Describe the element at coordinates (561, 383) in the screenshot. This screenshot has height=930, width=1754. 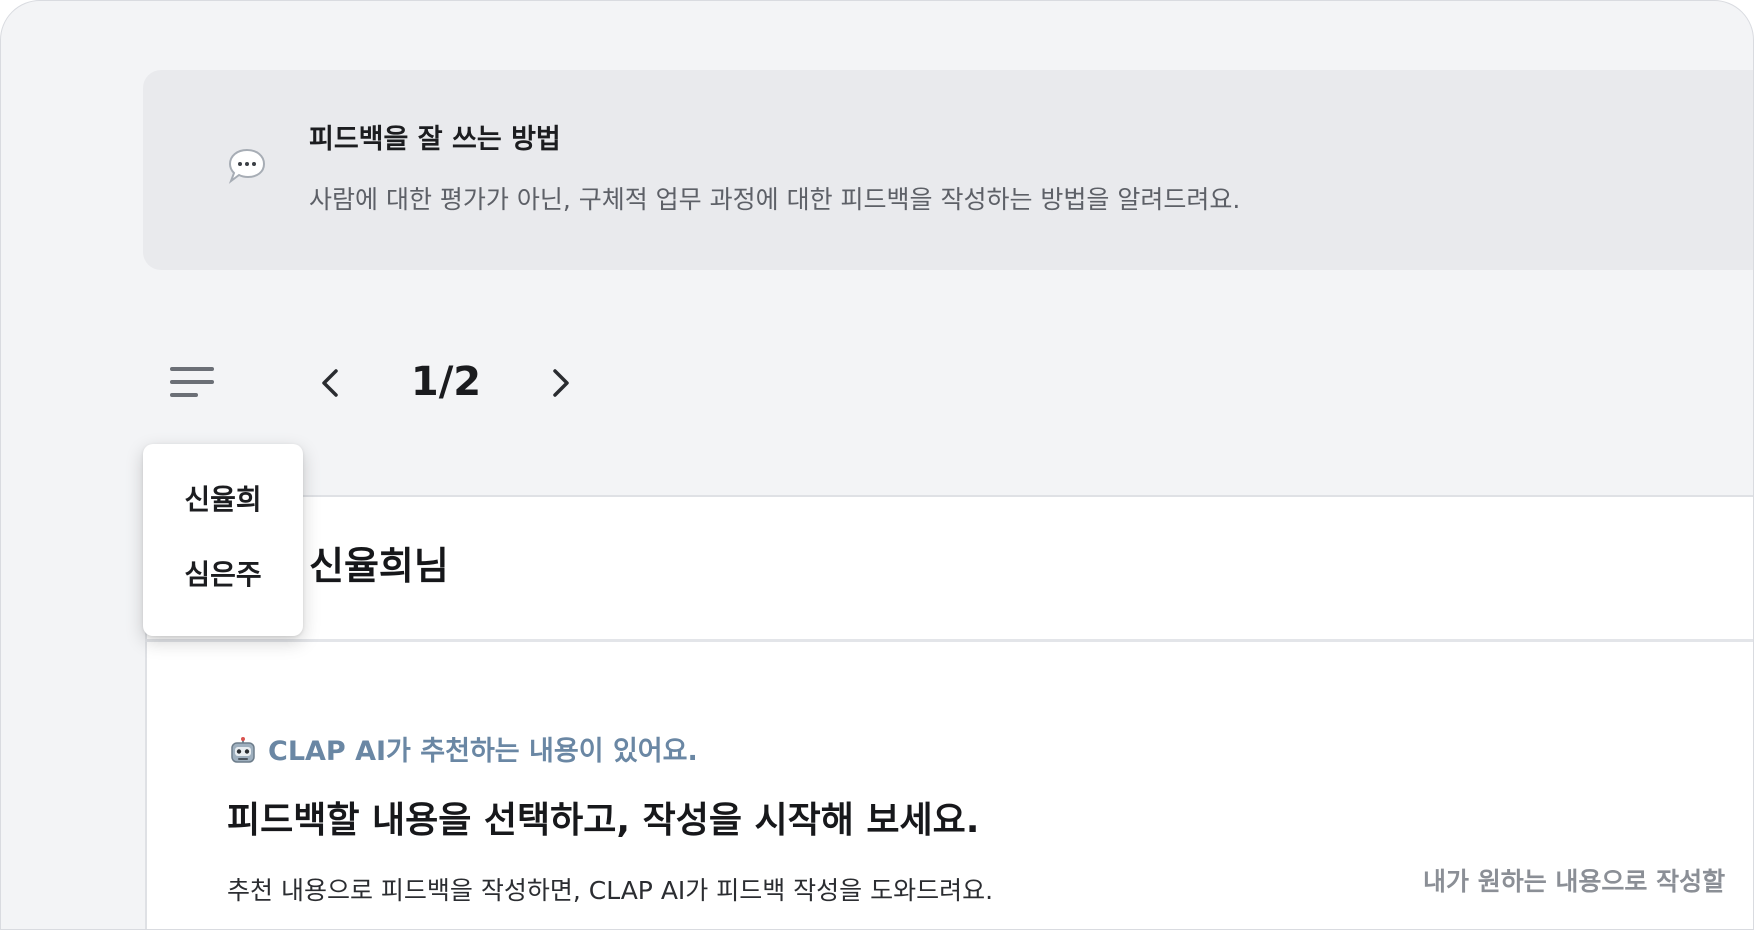
I see `chevron-right-icon` at that location.